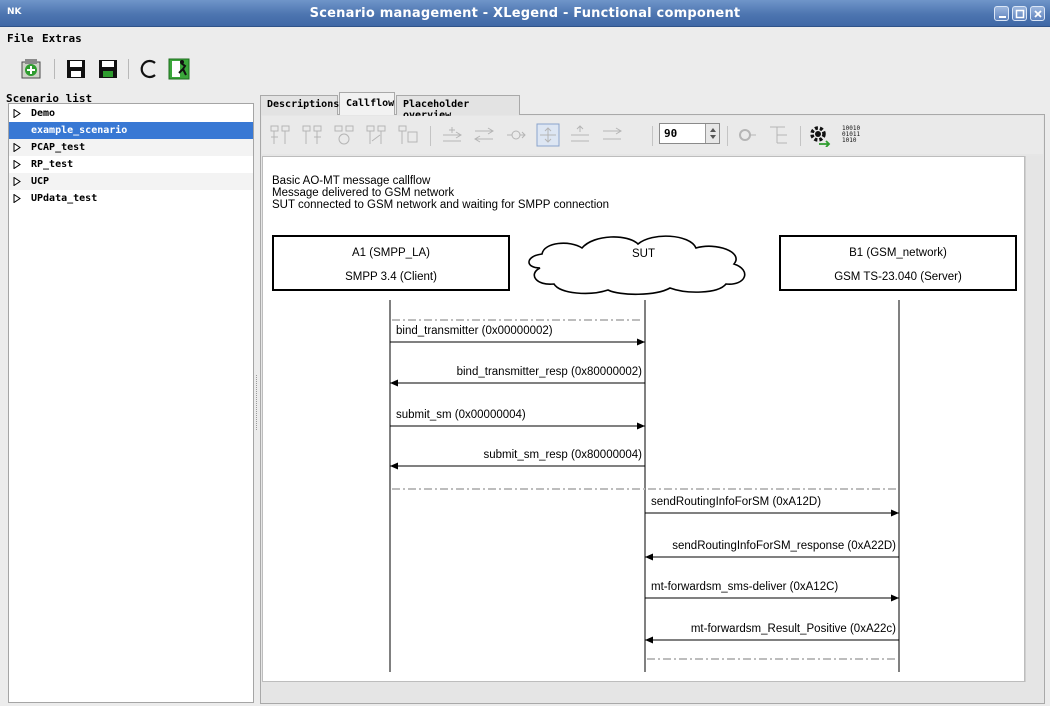 This screenshot has height=706, width=1050. I want to click on add-entity-icon, so click(280, 134).